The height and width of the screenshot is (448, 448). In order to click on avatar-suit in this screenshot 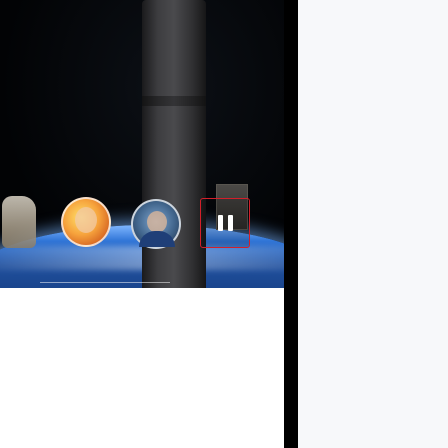, I will do `click(157, 239)`.